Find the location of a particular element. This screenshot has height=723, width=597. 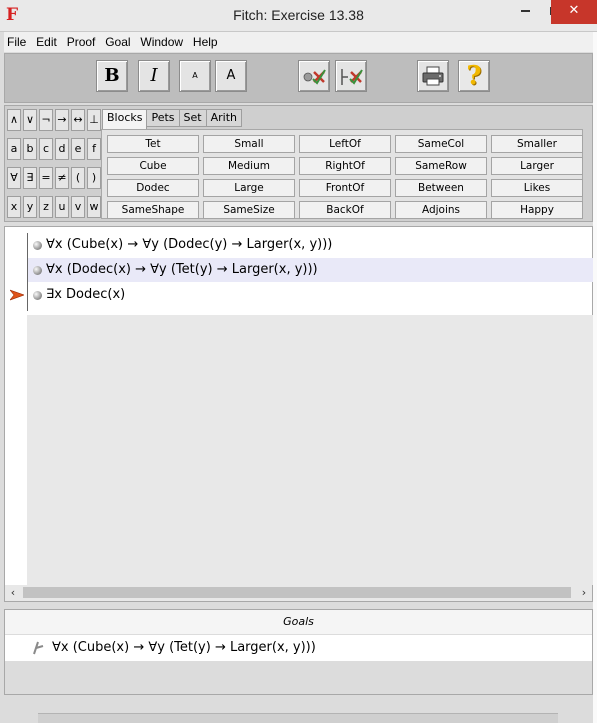

verify-proof-button is located at coordinates (351, 76).